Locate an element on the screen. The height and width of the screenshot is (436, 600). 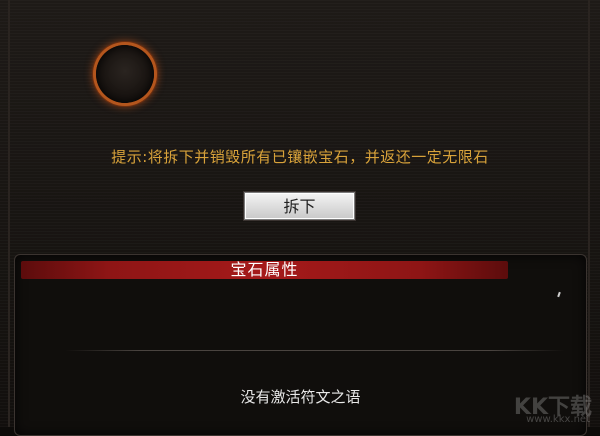
gem-socket-slot is located at coordinates (125, 74).